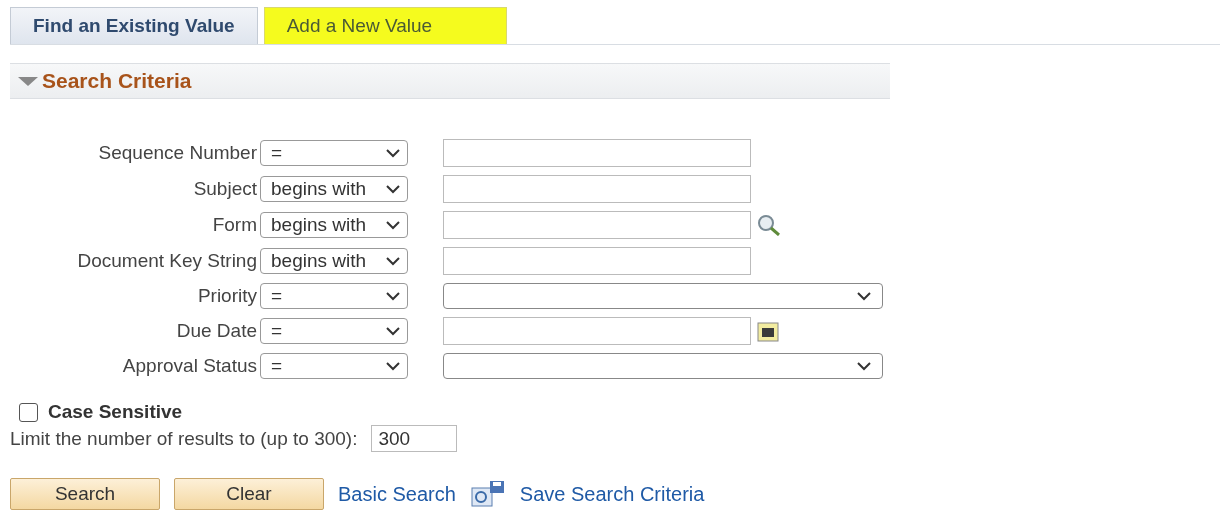 The height and width of the screenshot is (512, 1228). Describe the element at coordinates (85, 494) in the screenshot. I see `action-button: Search` at that location.